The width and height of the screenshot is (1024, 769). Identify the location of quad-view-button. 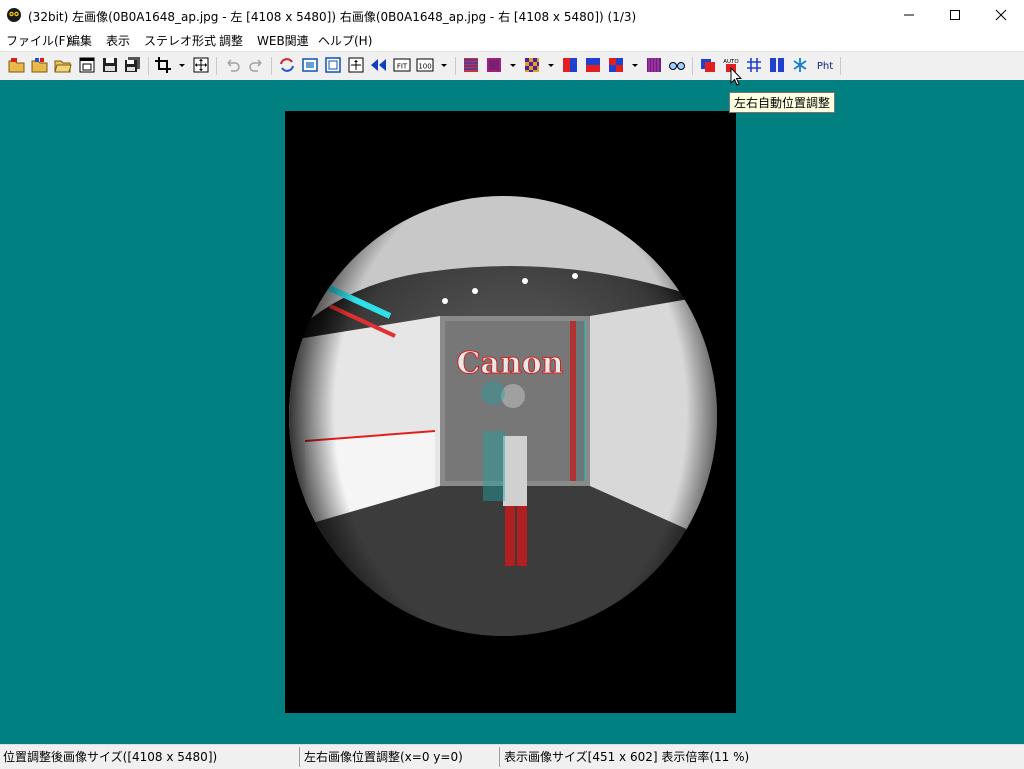
(616, 65).